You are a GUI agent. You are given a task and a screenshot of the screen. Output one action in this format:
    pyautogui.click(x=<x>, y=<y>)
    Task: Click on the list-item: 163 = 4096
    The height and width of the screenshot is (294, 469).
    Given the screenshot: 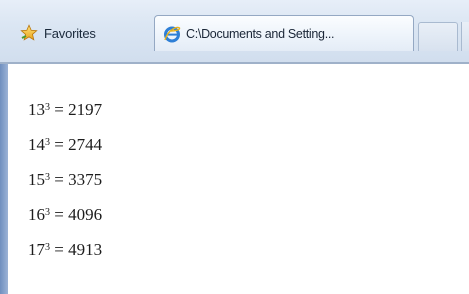 What is the action you would take?
    pyautogui.click(x=65, y=214)
    